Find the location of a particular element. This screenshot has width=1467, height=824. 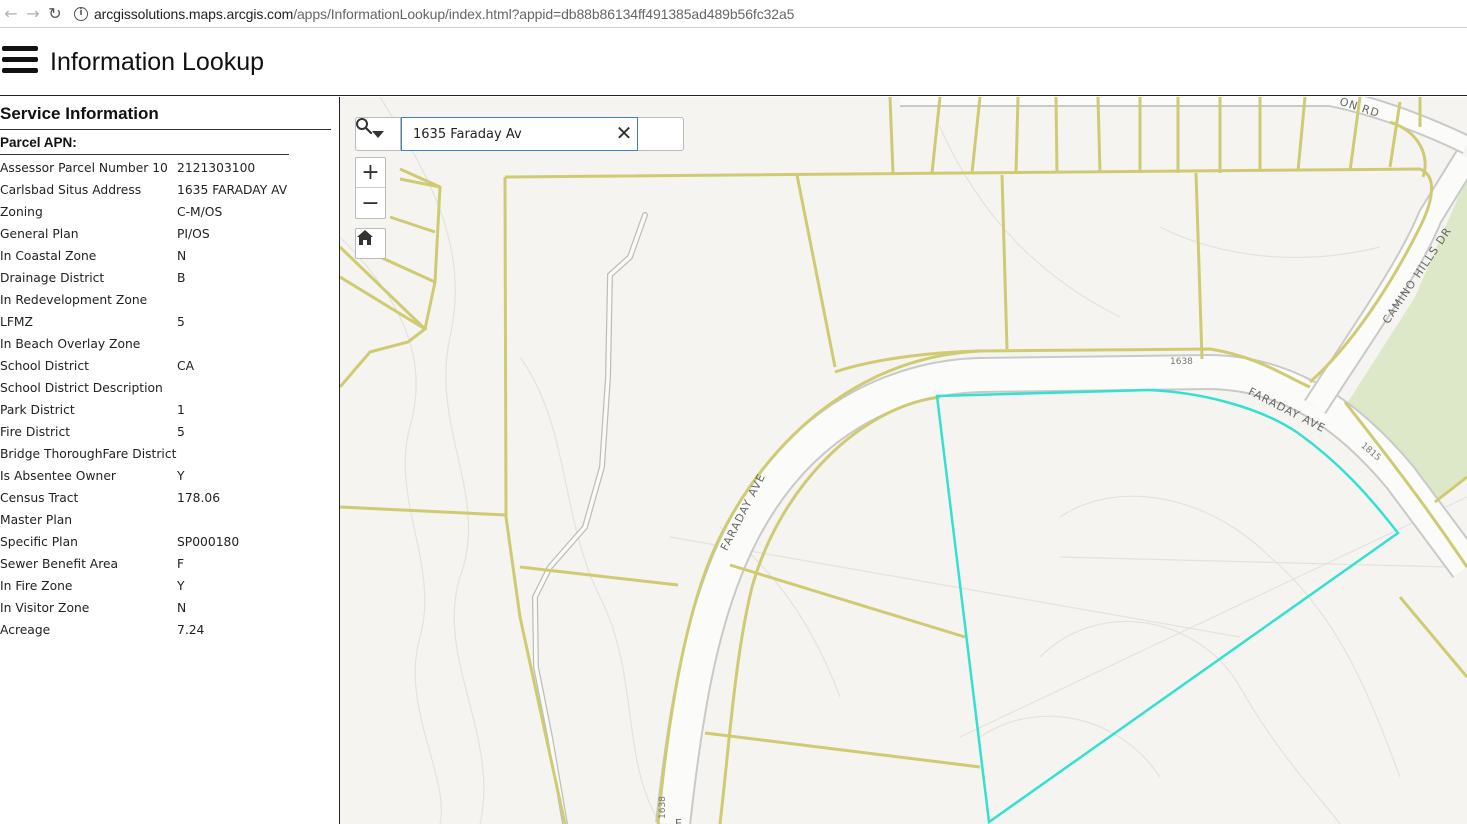

attribute-row: Bridge ThoroughFare District is located at coordinates (170, 455).